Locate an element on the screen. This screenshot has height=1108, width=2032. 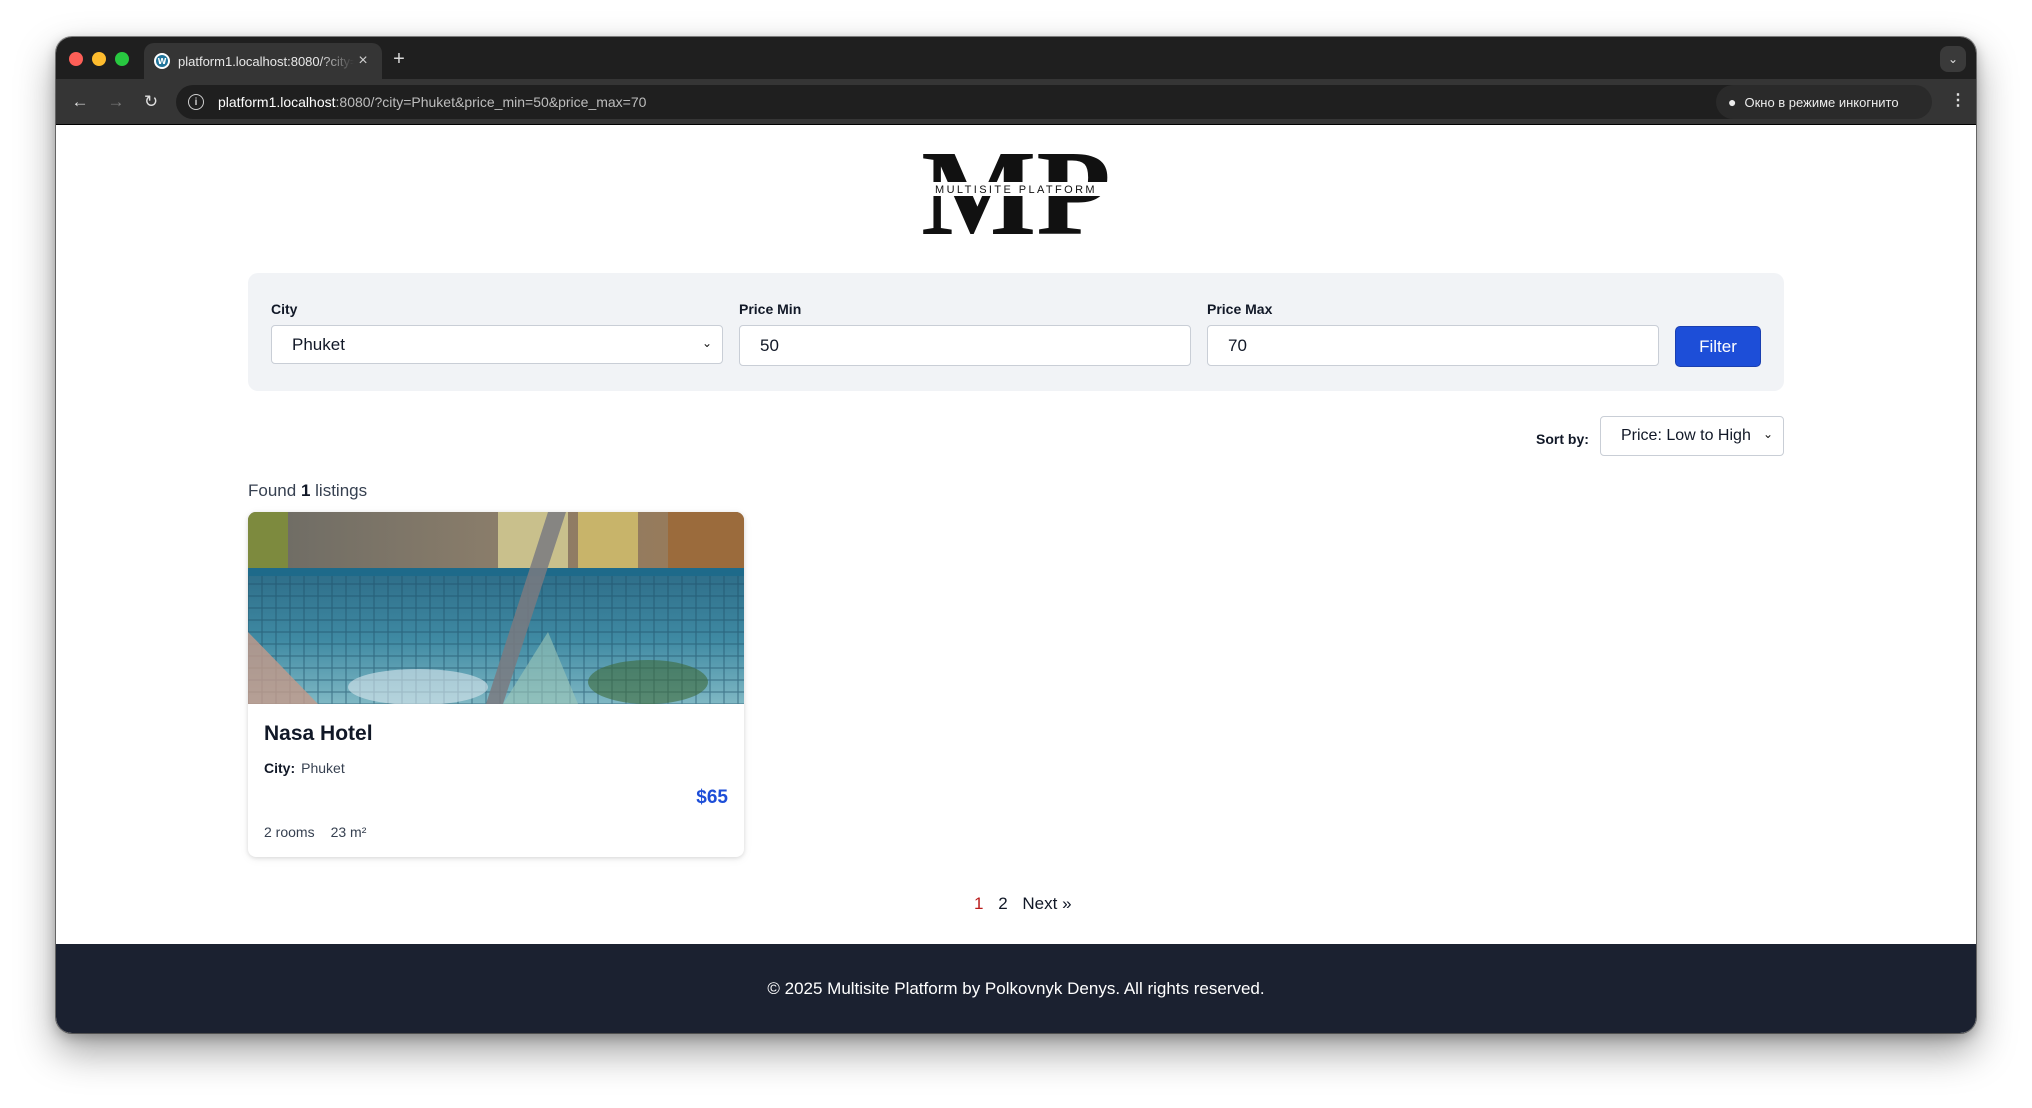
listing-photo is located at coordinates (496, 608).